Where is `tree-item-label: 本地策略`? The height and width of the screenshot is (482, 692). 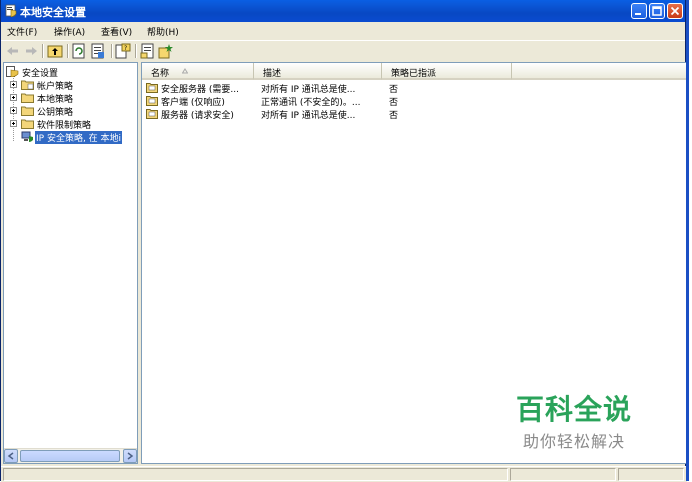 tree-item-label: 本地策略 is located at coordinates (55, 100).